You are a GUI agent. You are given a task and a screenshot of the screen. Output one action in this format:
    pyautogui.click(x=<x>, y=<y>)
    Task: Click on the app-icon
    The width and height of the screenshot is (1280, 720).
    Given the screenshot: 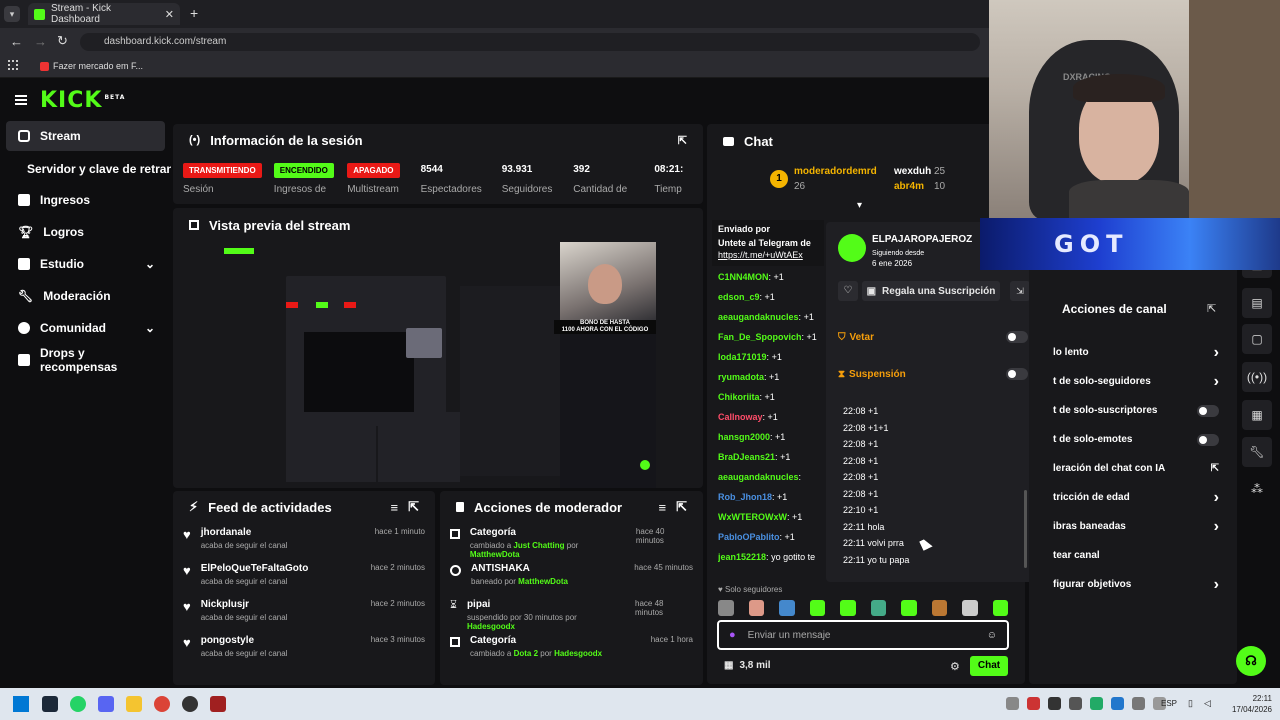 What is the action you would take?
    pyautogui.click(x=190, y=704)
    